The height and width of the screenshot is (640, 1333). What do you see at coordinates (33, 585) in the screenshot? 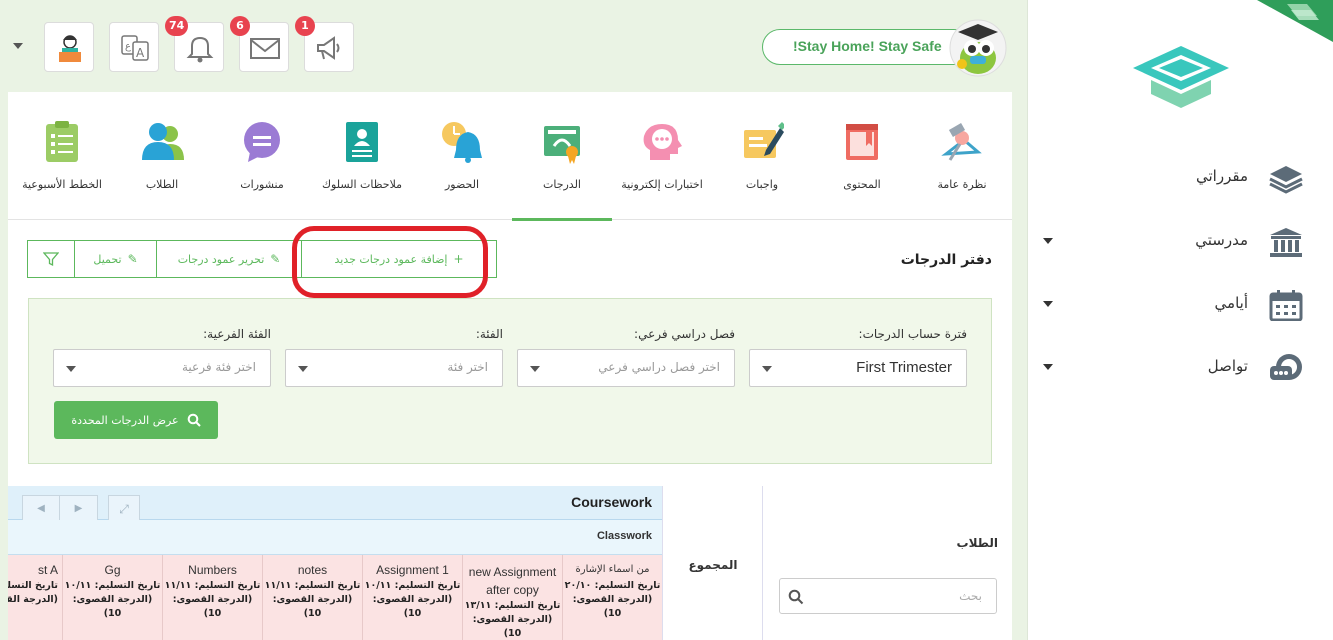
I see `column-due-date: تاريخ التسليم` at bounding box center [33, 585].